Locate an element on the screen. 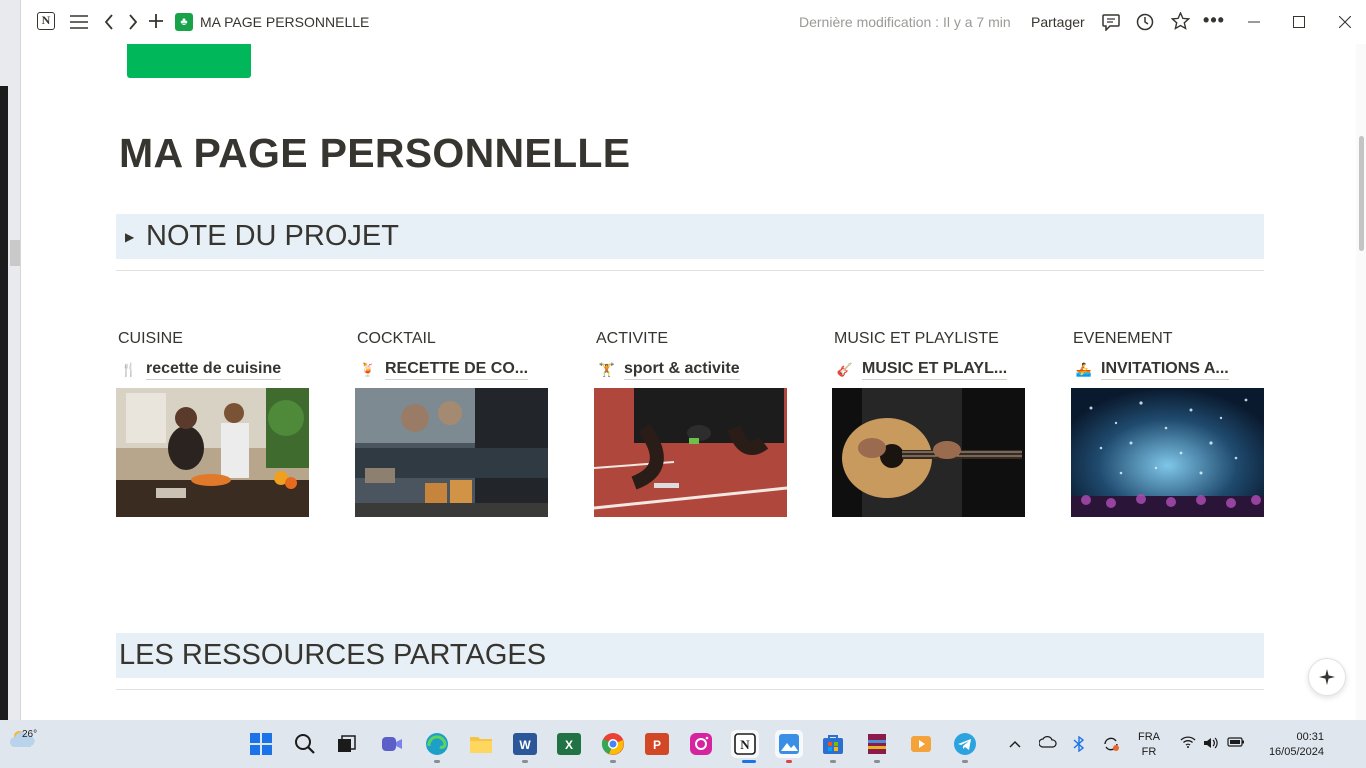 The height and width of the screenshot is (768, 1366). chrome-icon is located at coordinates (613, 744).